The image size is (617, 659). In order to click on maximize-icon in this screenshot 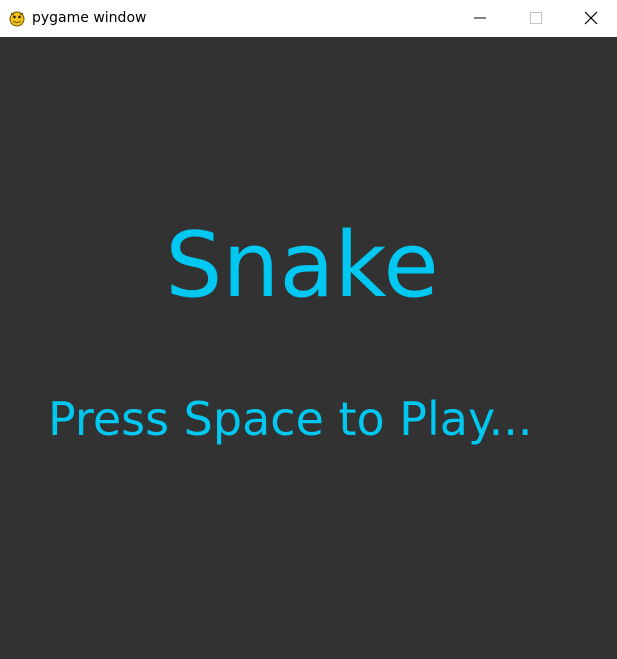, I will do `click(536, 18)`.